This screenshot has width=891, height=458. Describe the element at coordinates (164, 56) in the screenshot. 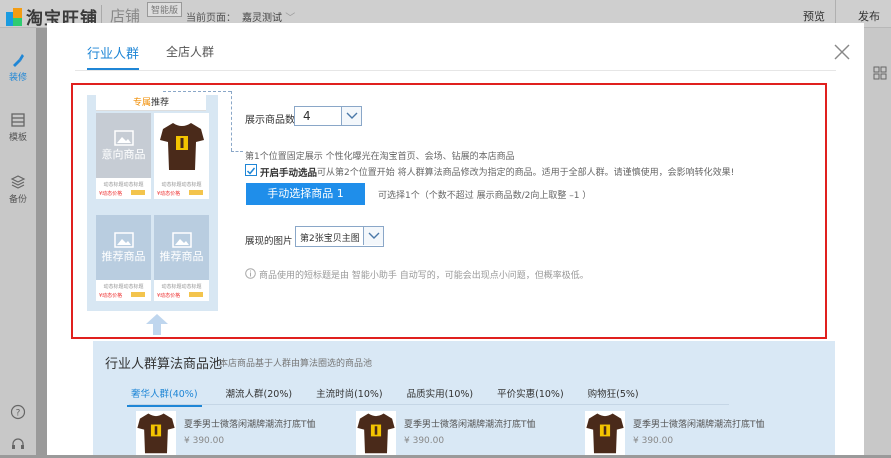

I see `dialog-tabs: 行业人群 全店人群` at that location.